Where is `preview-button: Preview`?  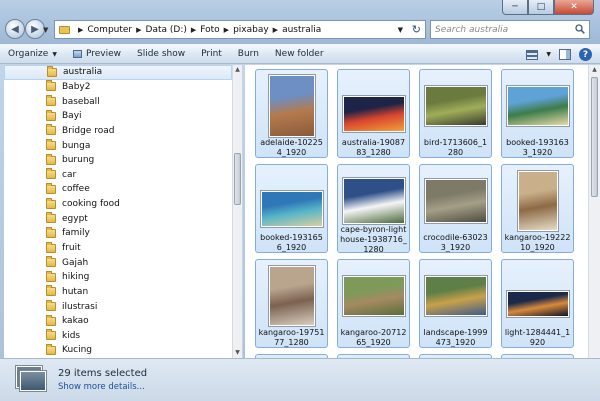
preview-button: Preview is located at coordinates (97, 54).